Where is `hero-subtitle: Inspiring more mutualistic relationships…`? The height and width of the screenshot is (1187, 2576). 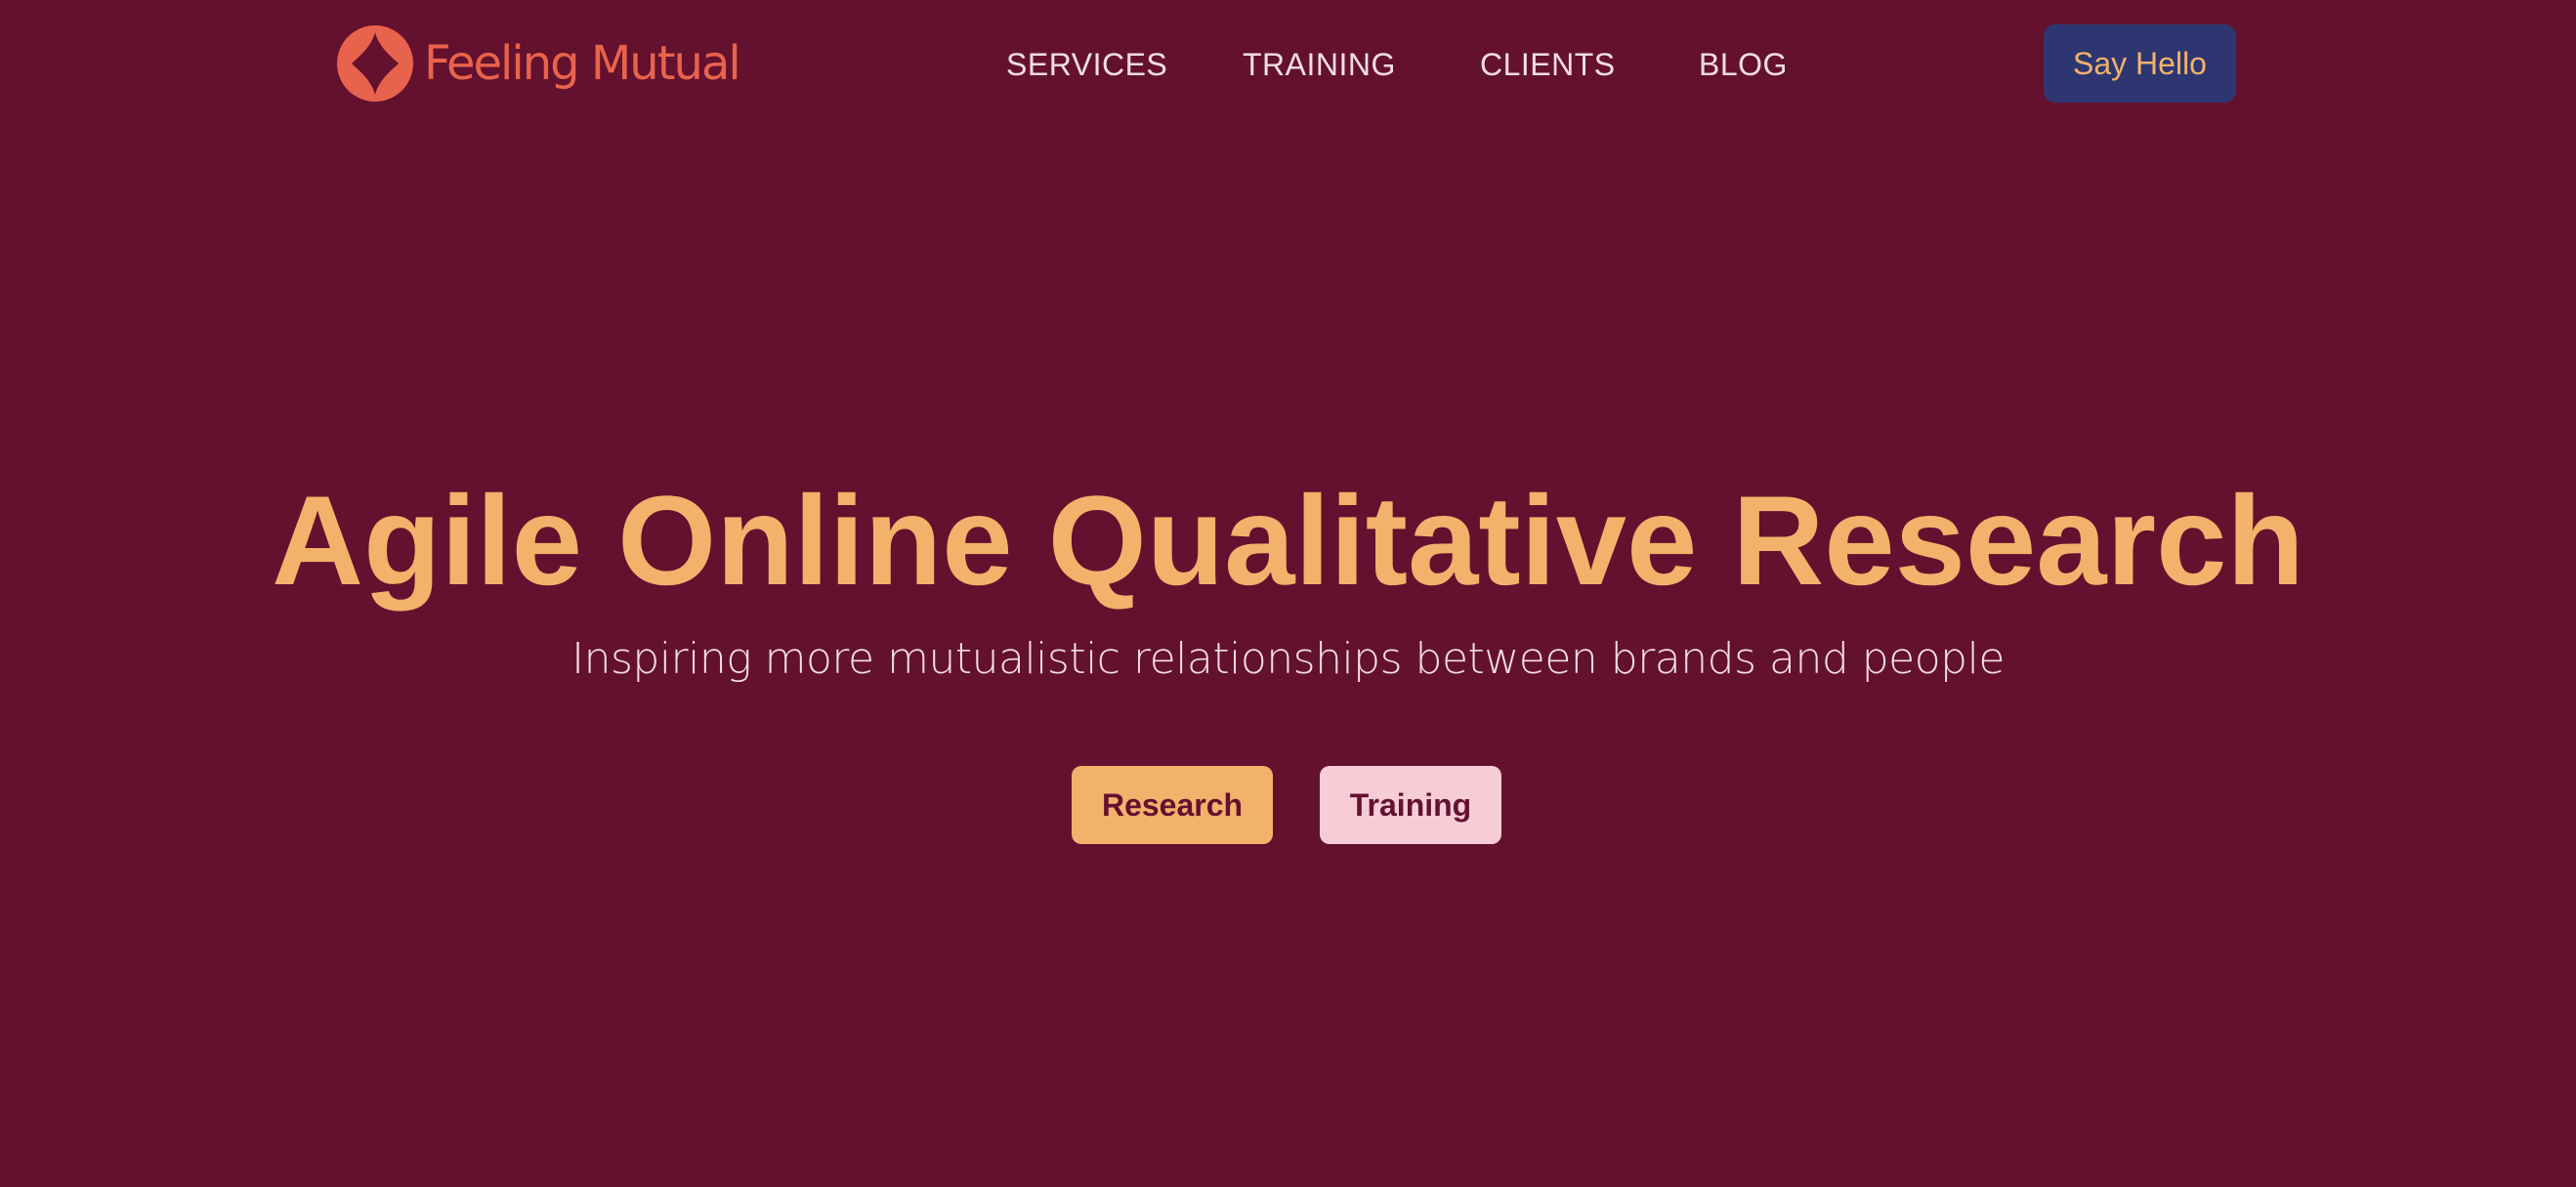
hero-subtitle: Inspiring more mutualistic relationships… is located at coordinates (1288, 659).